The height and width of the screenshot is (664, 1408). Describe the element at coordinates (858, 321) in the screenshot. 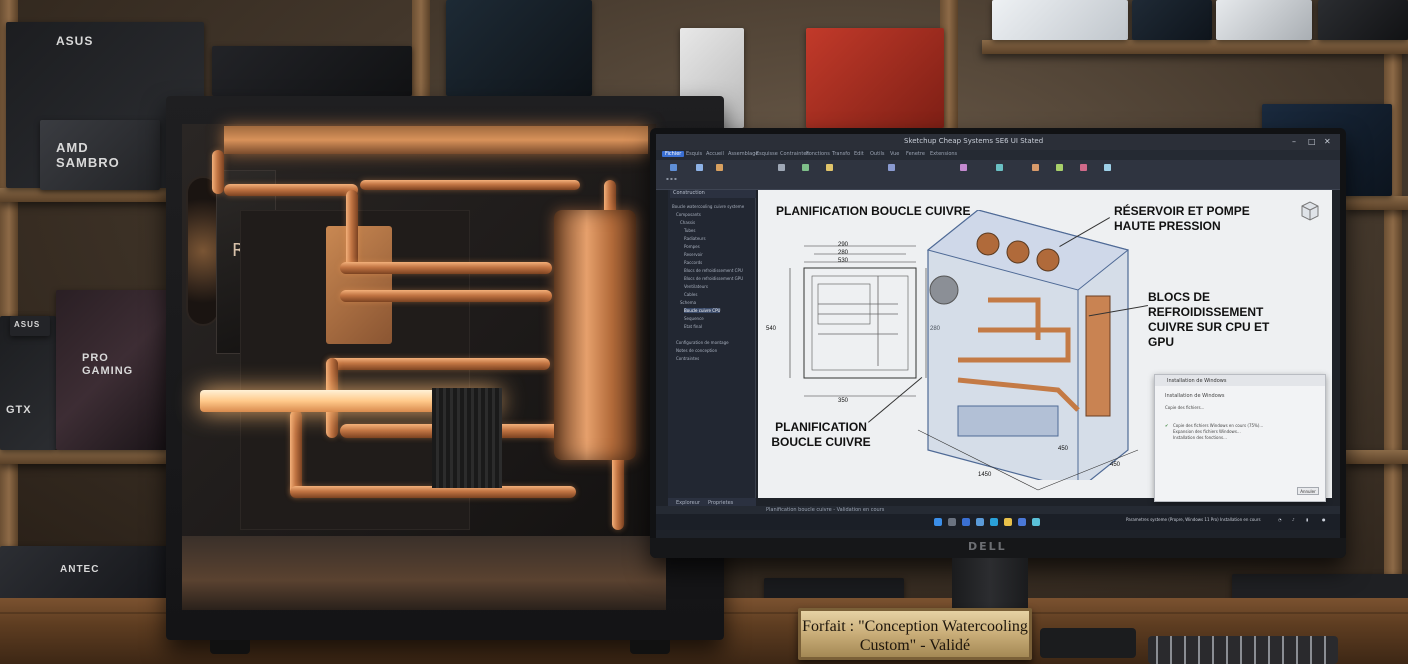

I see `cad-front-view` at that location.